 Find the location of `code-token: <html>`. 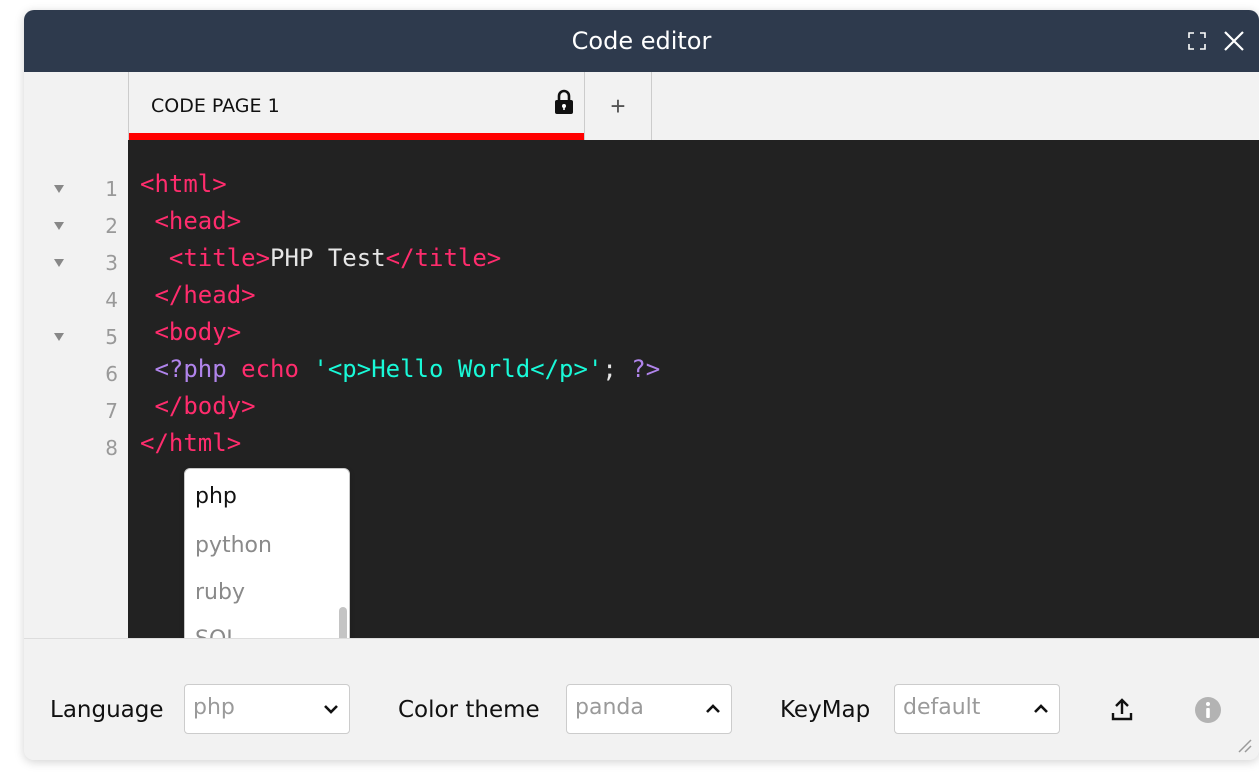

code-token: <html> is located at coordinates (183, 184).